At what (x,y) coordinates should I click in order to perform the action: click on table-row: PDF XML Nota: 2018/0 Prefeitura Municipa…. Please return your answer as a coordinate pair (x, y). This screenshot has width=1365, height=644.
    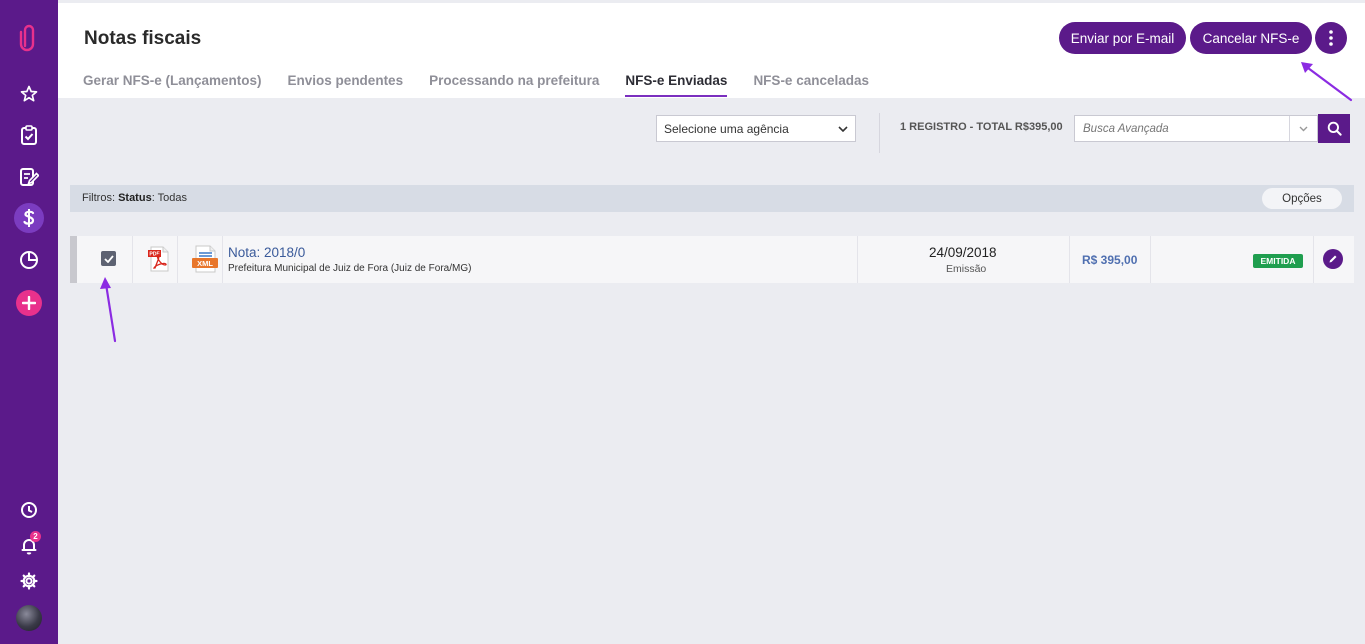
    Looking at the image, I should click on (712, 259).